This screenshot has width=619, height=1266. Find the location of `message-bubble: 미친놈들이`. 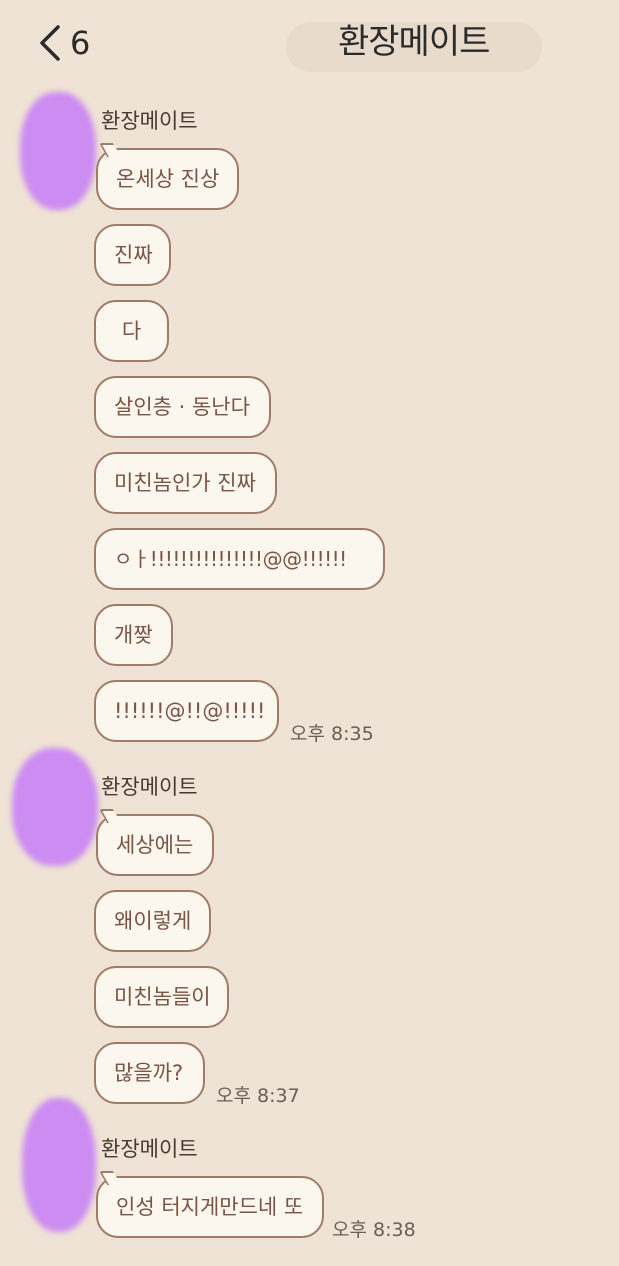

message-bubble: 미친놈들이 is located at coordinates (161, 997).